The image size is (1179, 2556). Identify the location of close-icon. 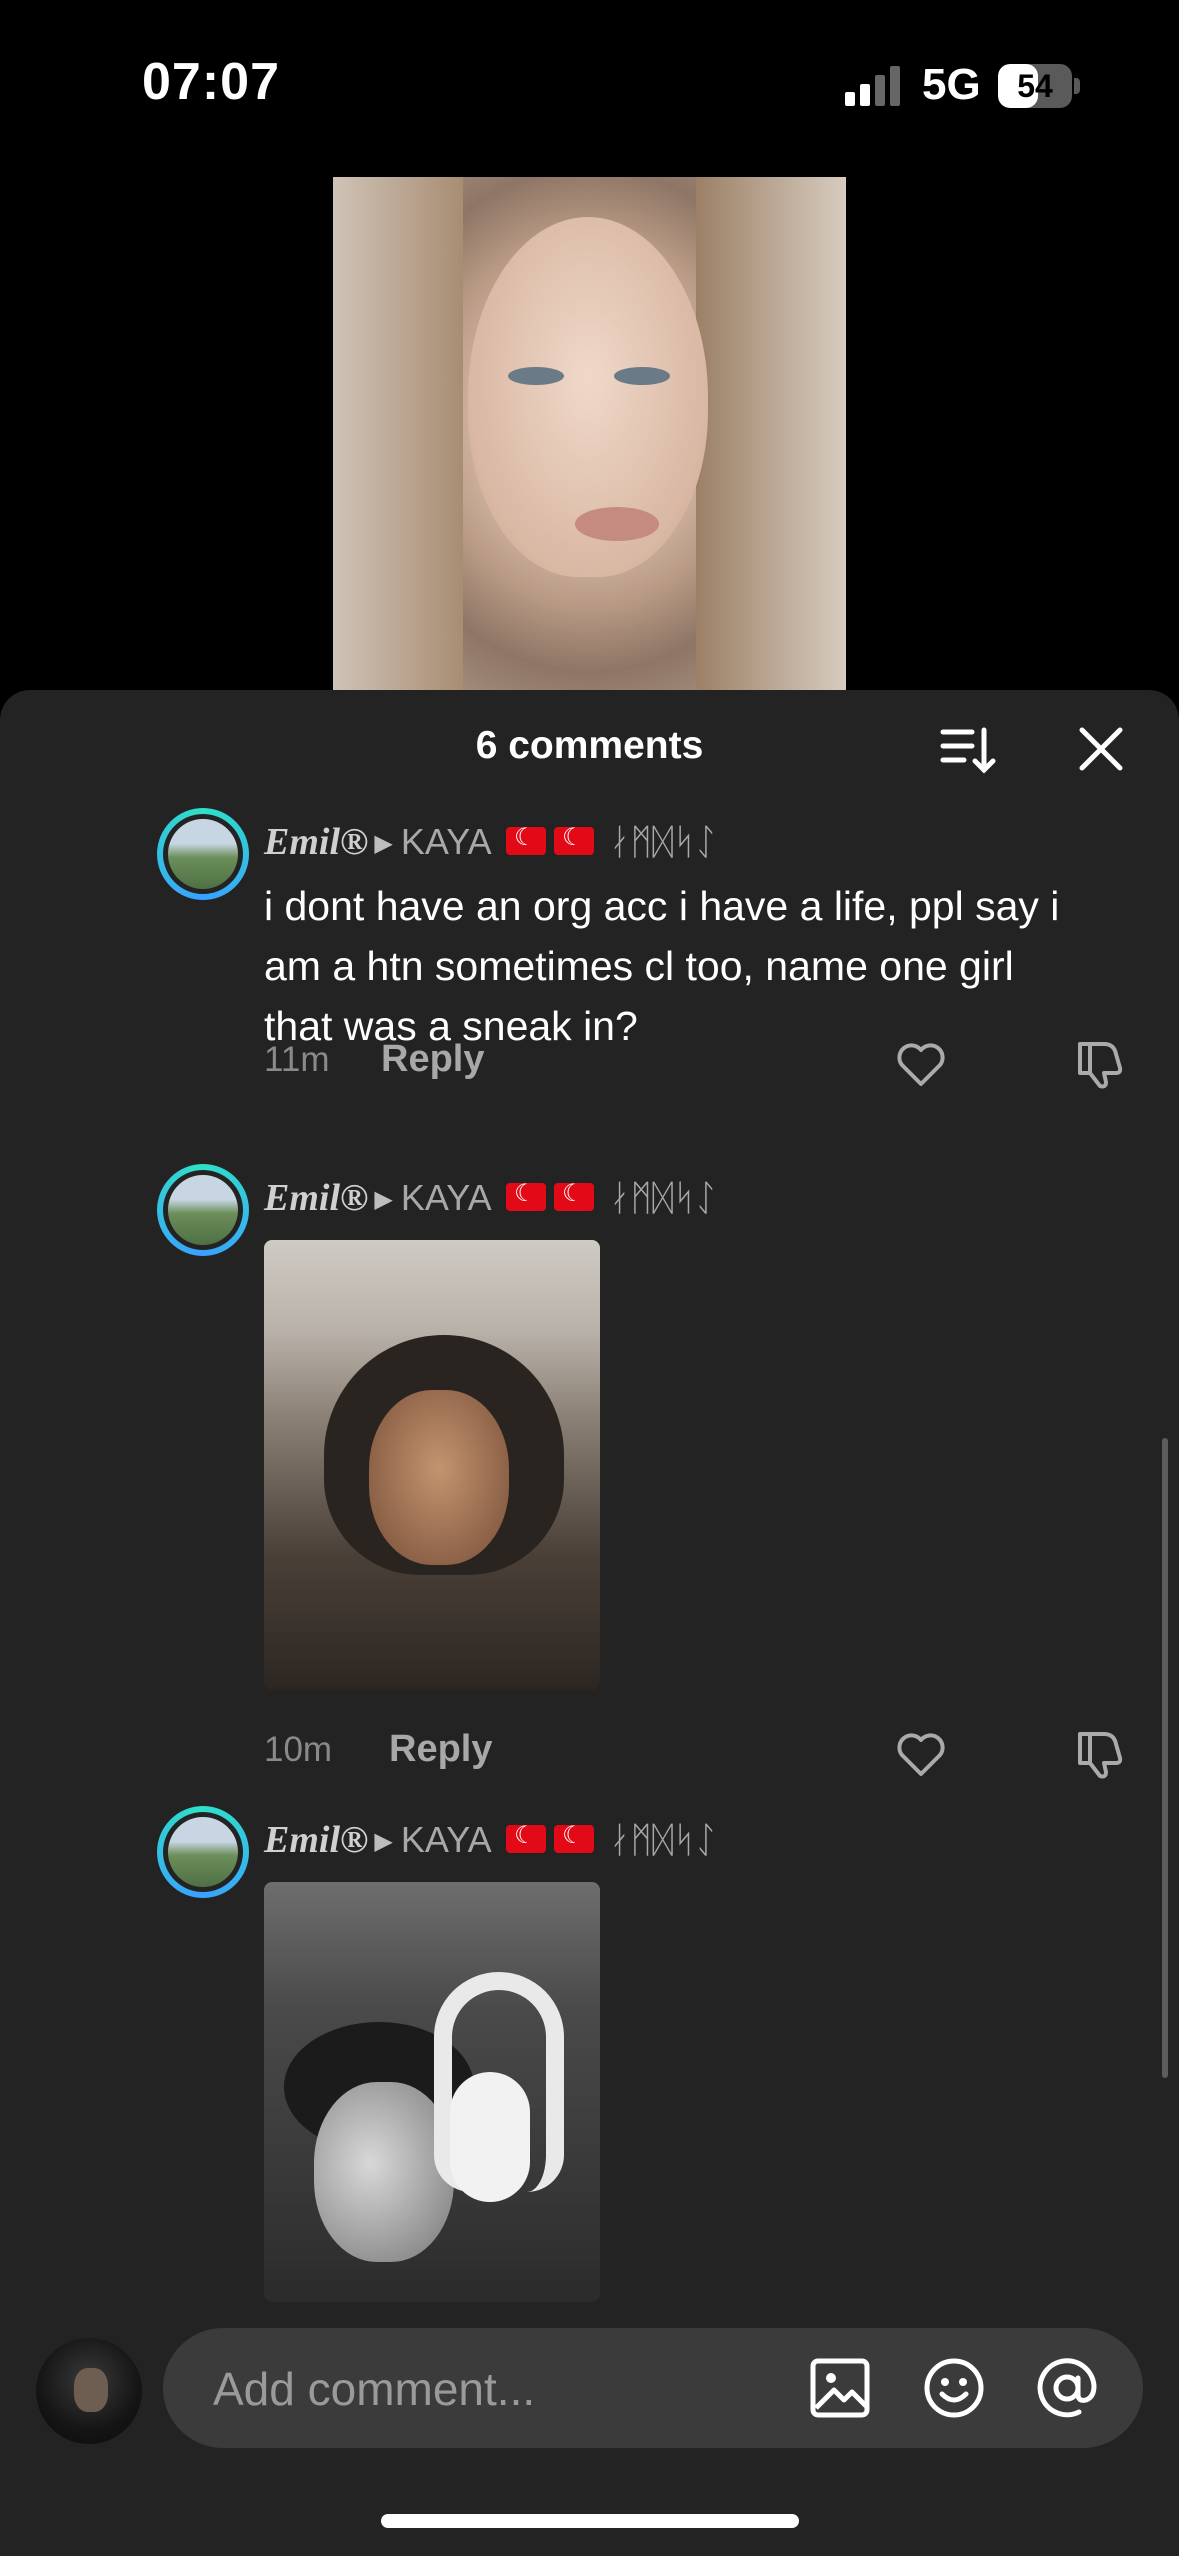
(1101, 749).